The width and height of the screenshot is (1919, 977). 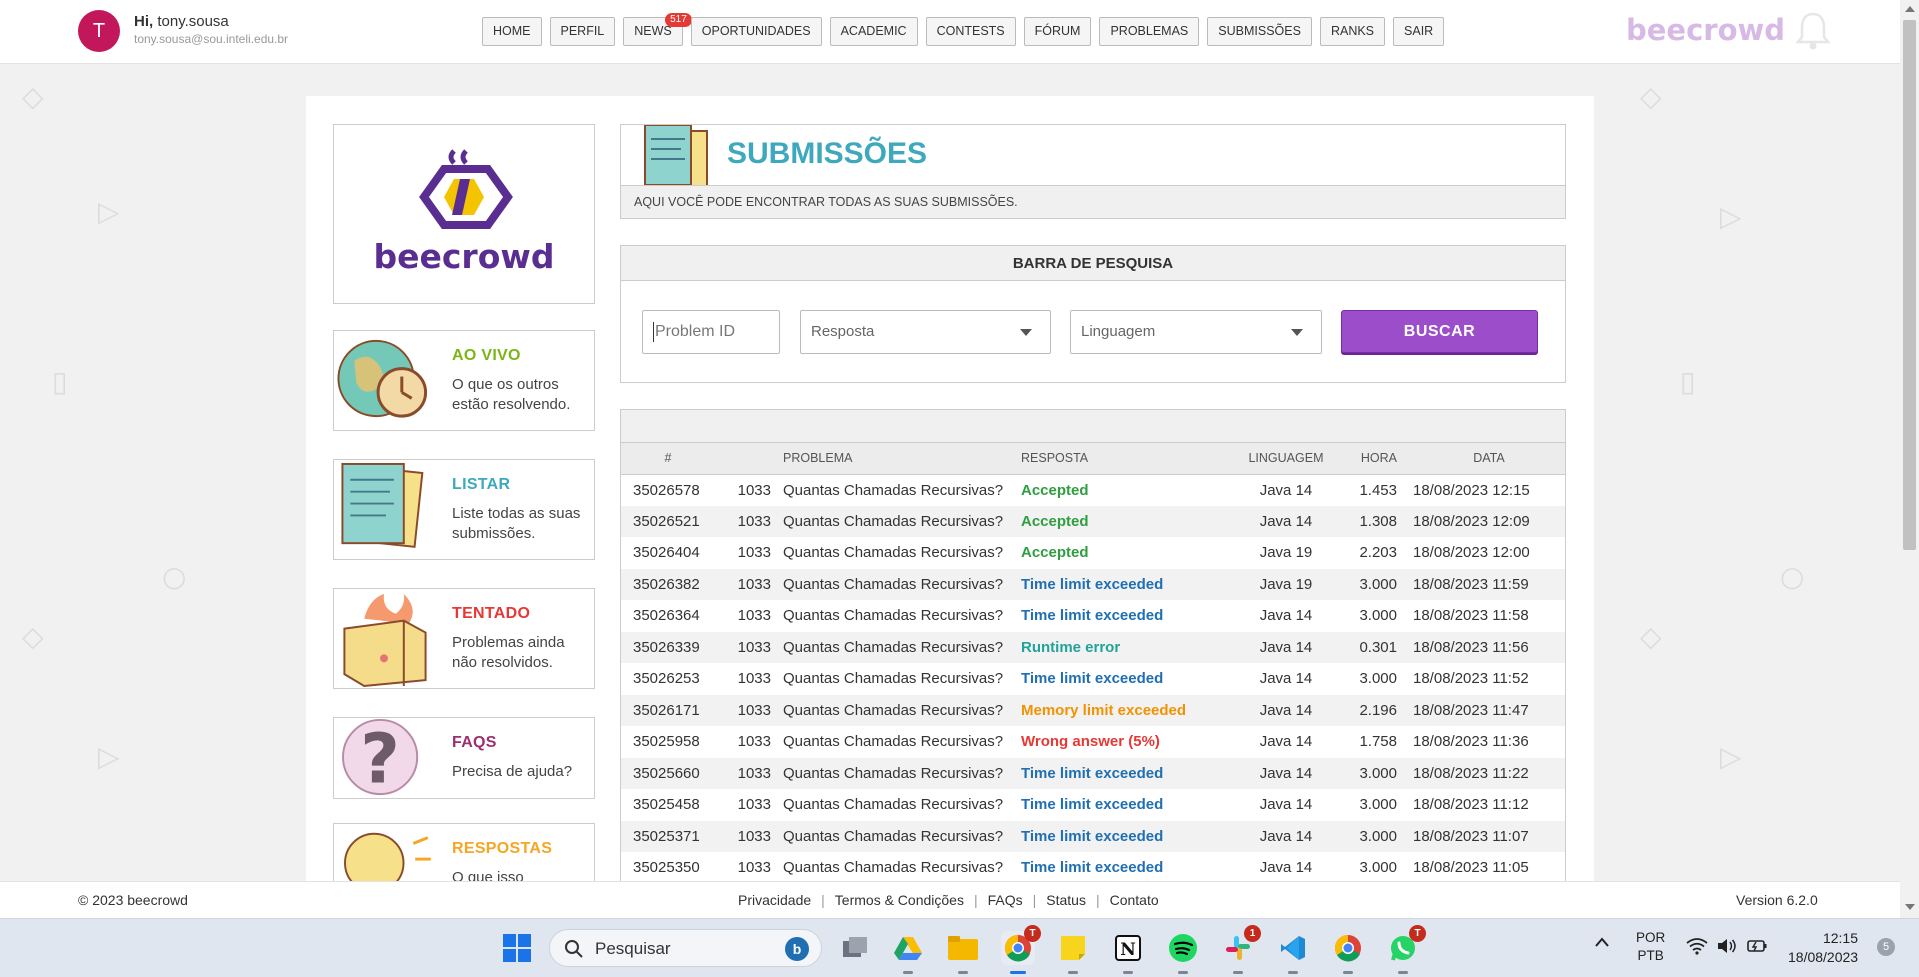 What do you see at coordinates (1602, 943) in the screenshot?
I see `tray-chevron-up-icon` at bounding box center [1602, 943].